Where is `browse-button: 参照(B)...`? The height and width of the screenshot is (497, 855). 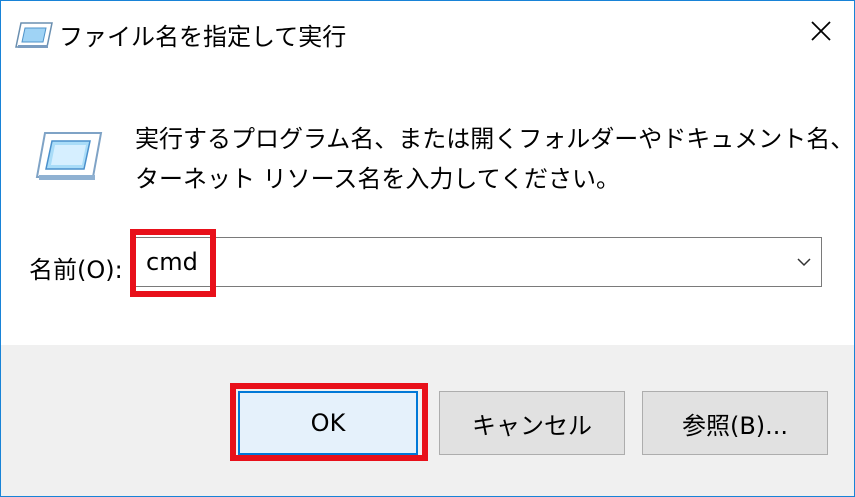
browse-button: 参照(B)... is located at coordinates (735, 423).